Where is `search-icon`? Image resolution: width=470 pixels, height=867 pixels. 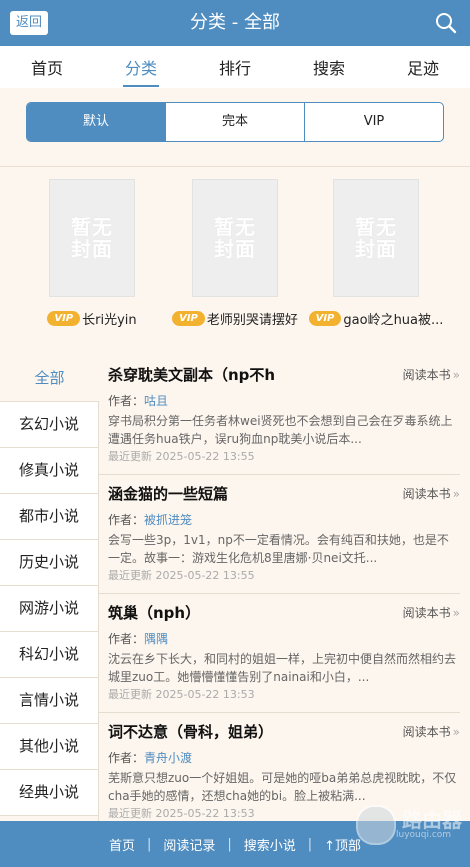
search-icon is located at coordinates (446, 23).